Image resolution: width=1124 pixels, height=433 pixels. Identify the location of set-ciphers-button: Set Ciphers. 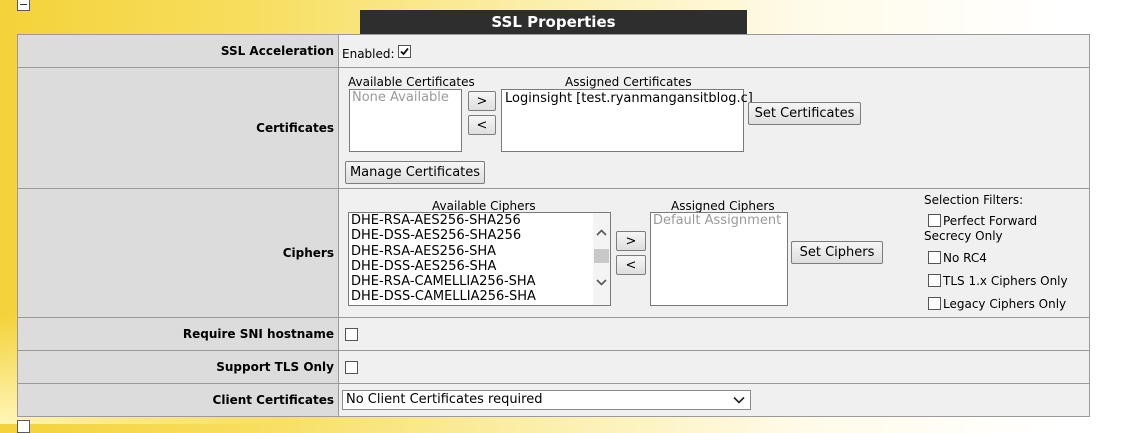
(837, 252).